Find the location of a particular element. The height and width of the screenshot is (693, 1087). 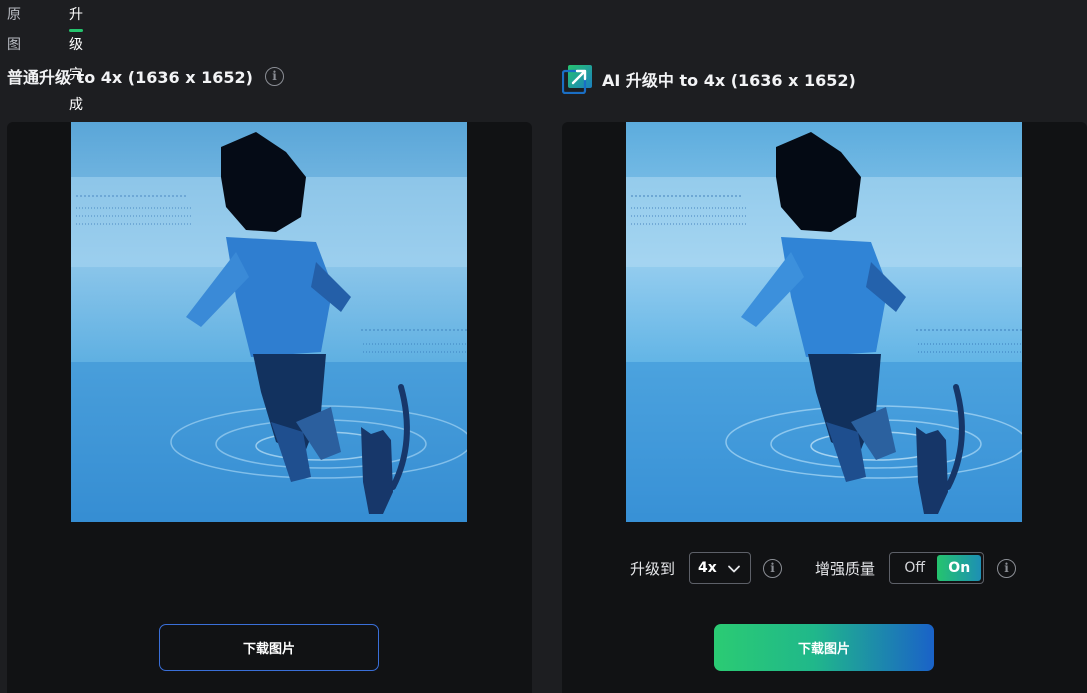

scale-select: 4x is located at coordinates (720, 568).